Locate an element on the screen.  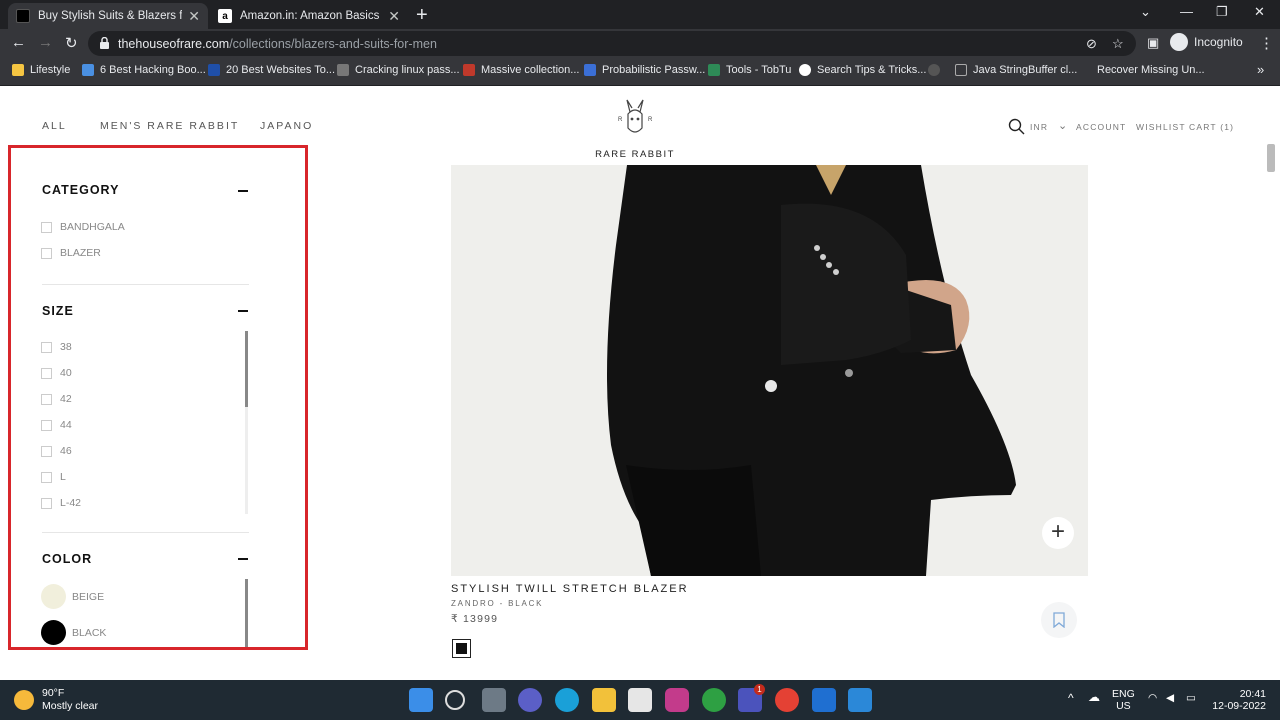
weather-widget: 90°F Mostly clear is located at coordinates (56, 700).